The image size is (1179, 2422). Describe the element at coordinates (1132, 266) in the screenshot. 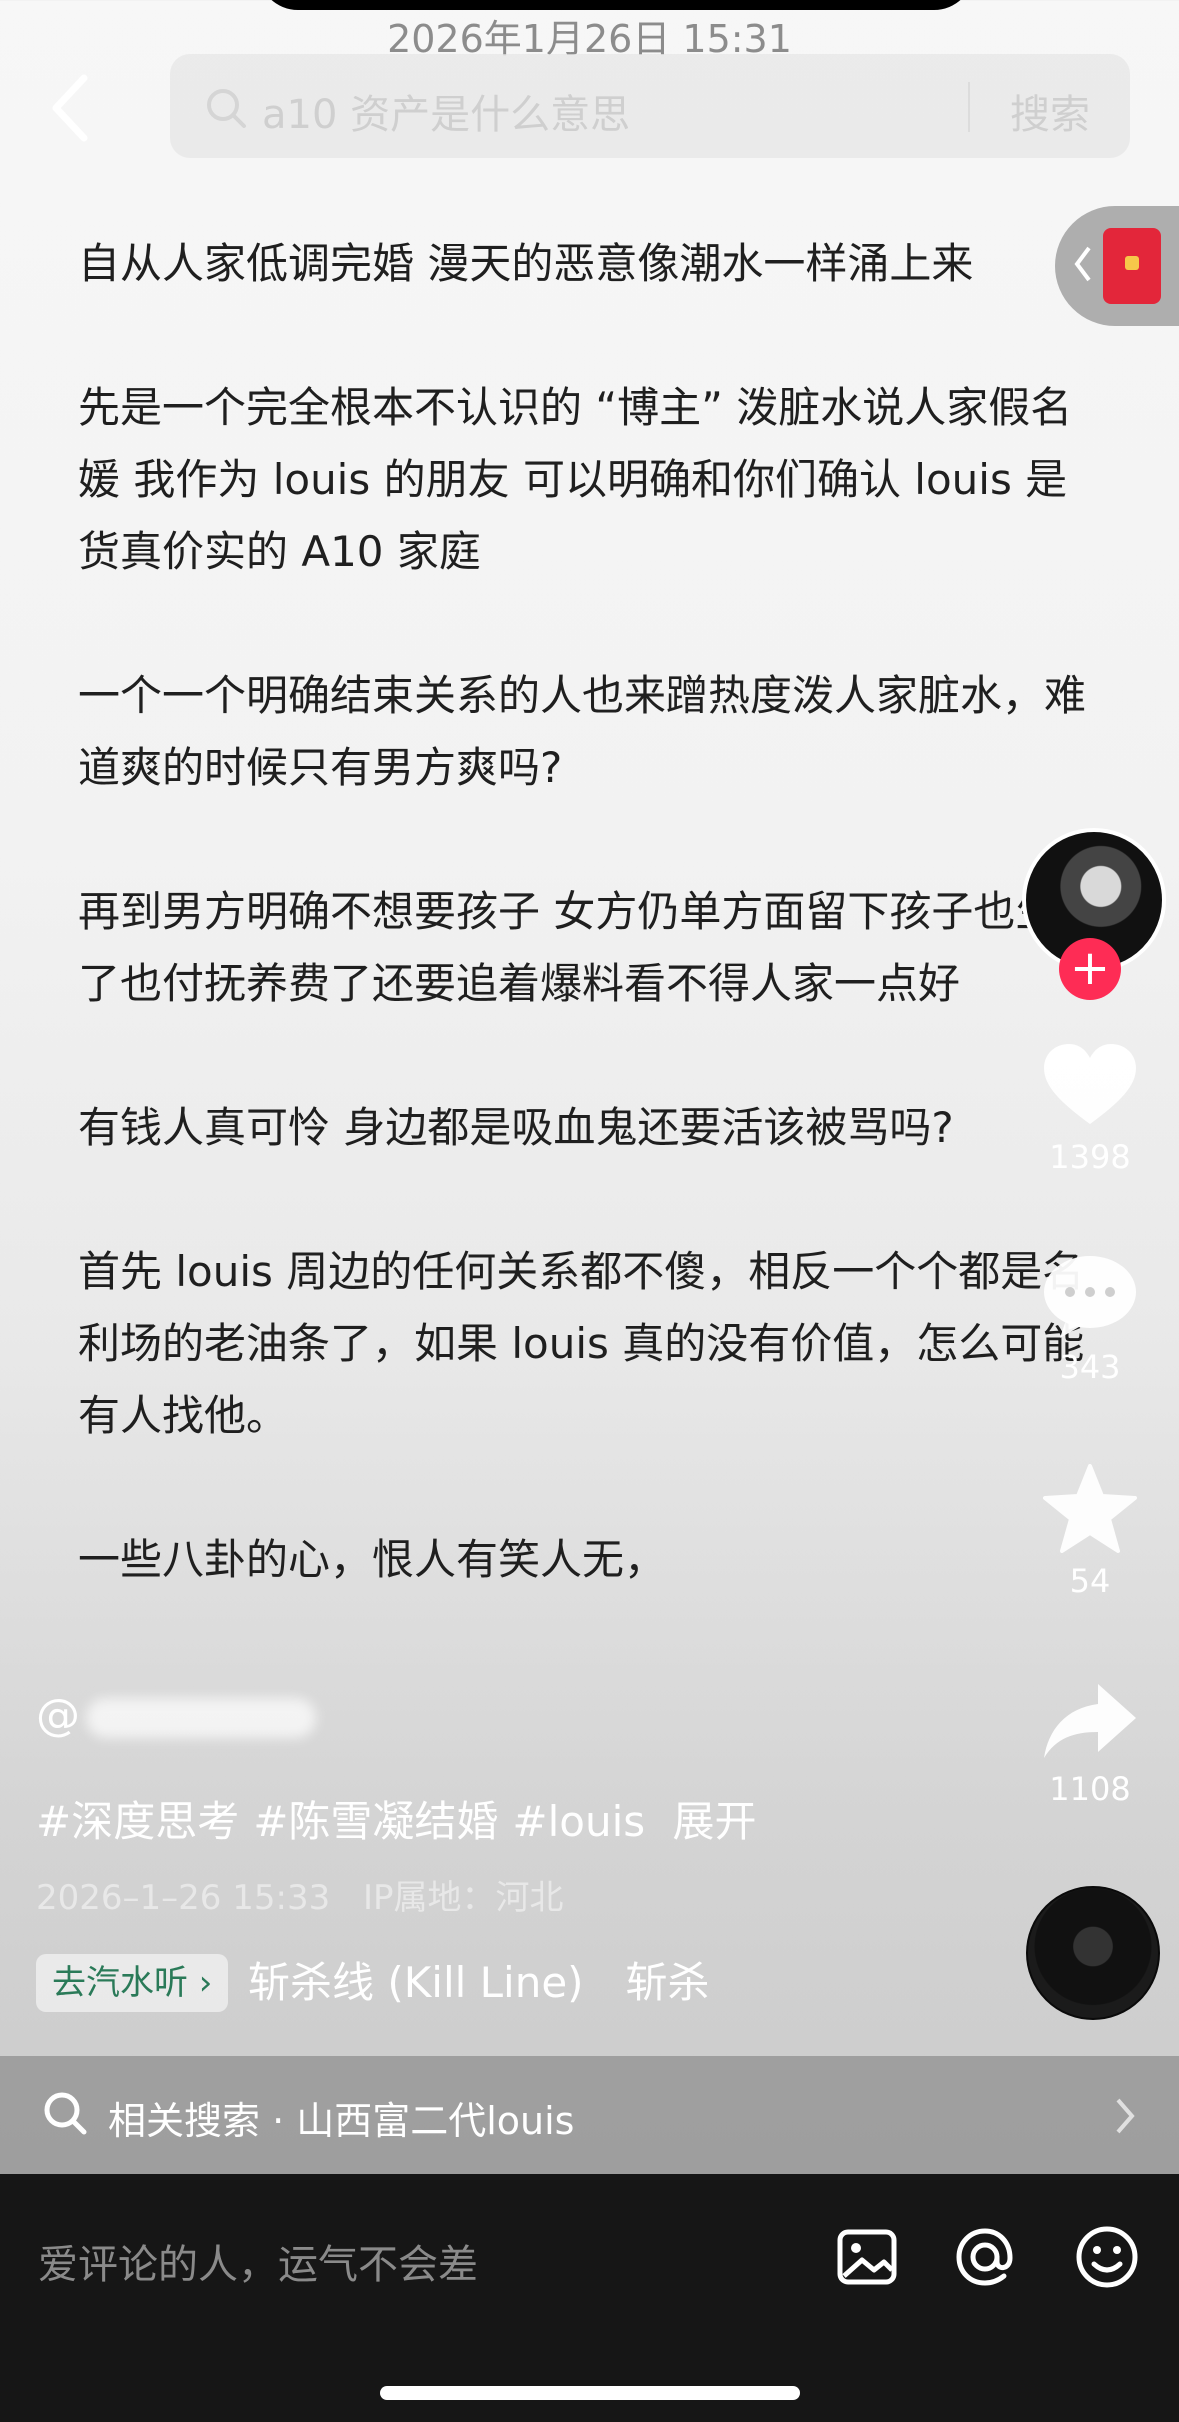

I see `red-envelope-icon` at that location.